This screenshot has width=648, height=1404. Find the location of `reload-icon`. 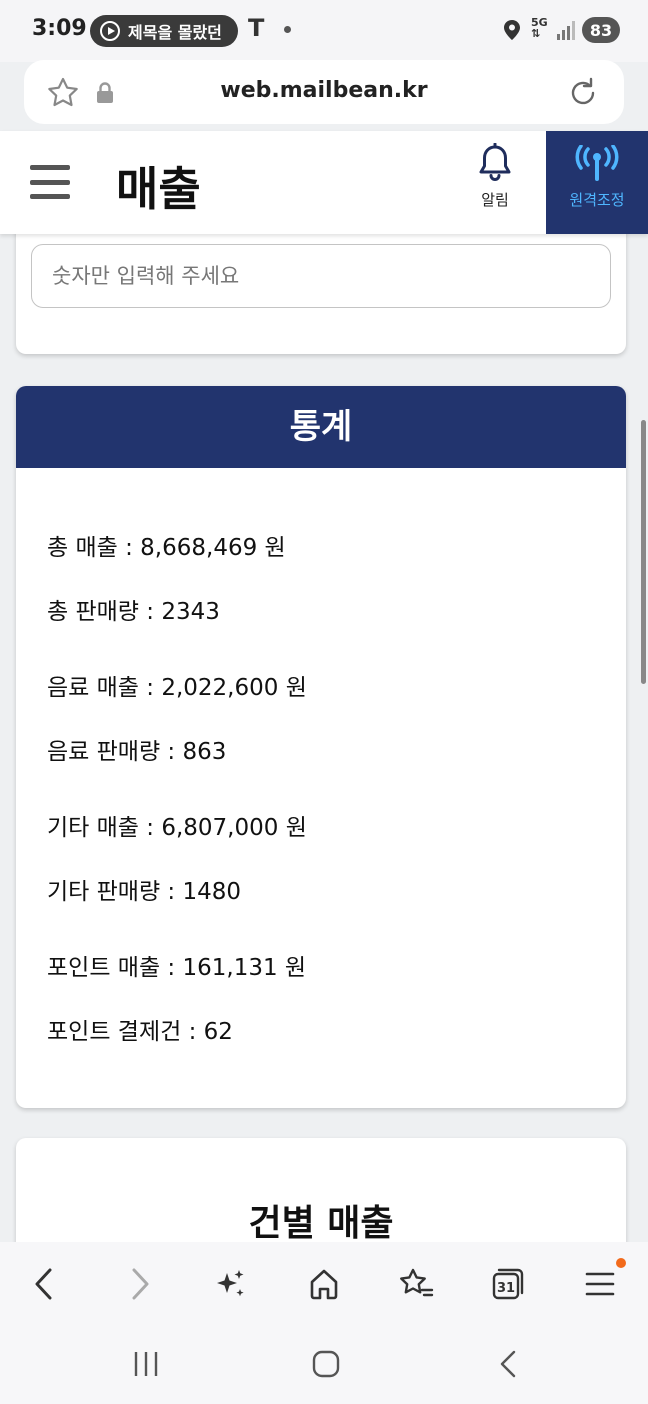

reload-icon is located at coordinates (583, 93).